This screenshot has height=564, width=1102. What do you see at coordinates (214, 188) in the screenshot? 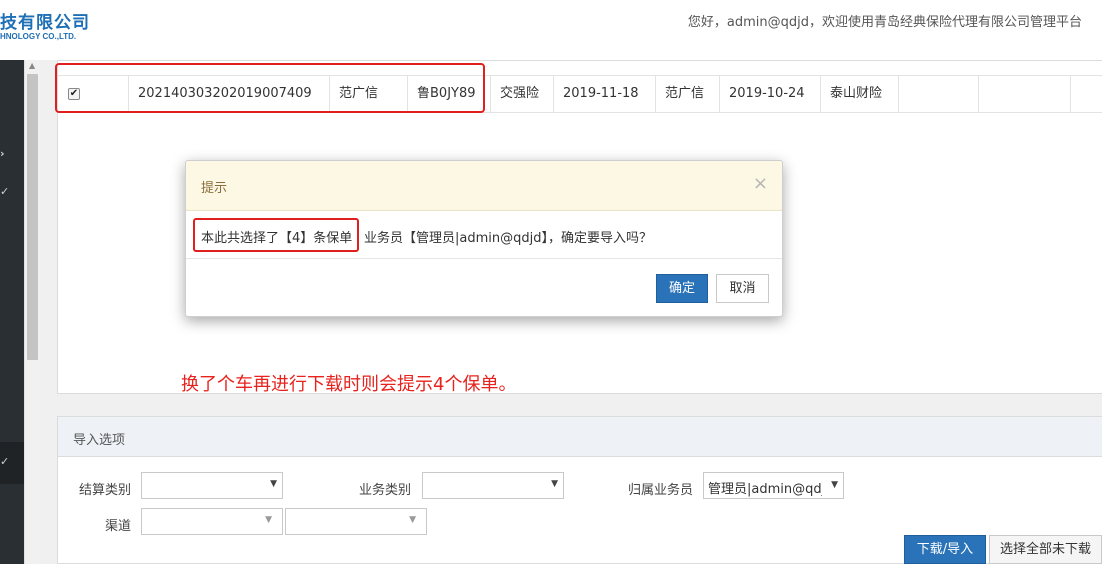
I see `dialog-title: 提示` at bounding box center [214, 188].